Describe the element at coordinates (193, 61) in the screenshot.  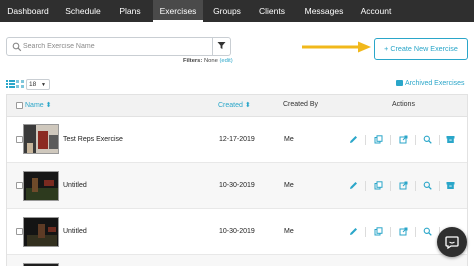
I see `filters-label: Filters:` at that location.